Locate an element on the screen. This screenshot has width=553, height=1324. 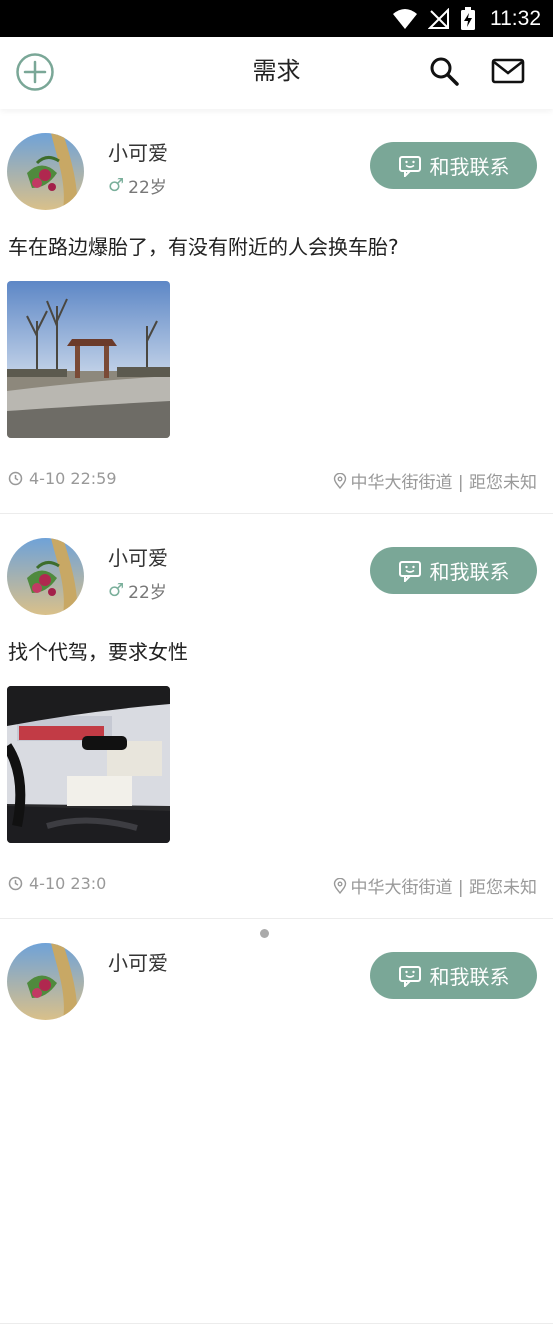
post-time: 4-10 22:59 is located at coordinates (62, 478).